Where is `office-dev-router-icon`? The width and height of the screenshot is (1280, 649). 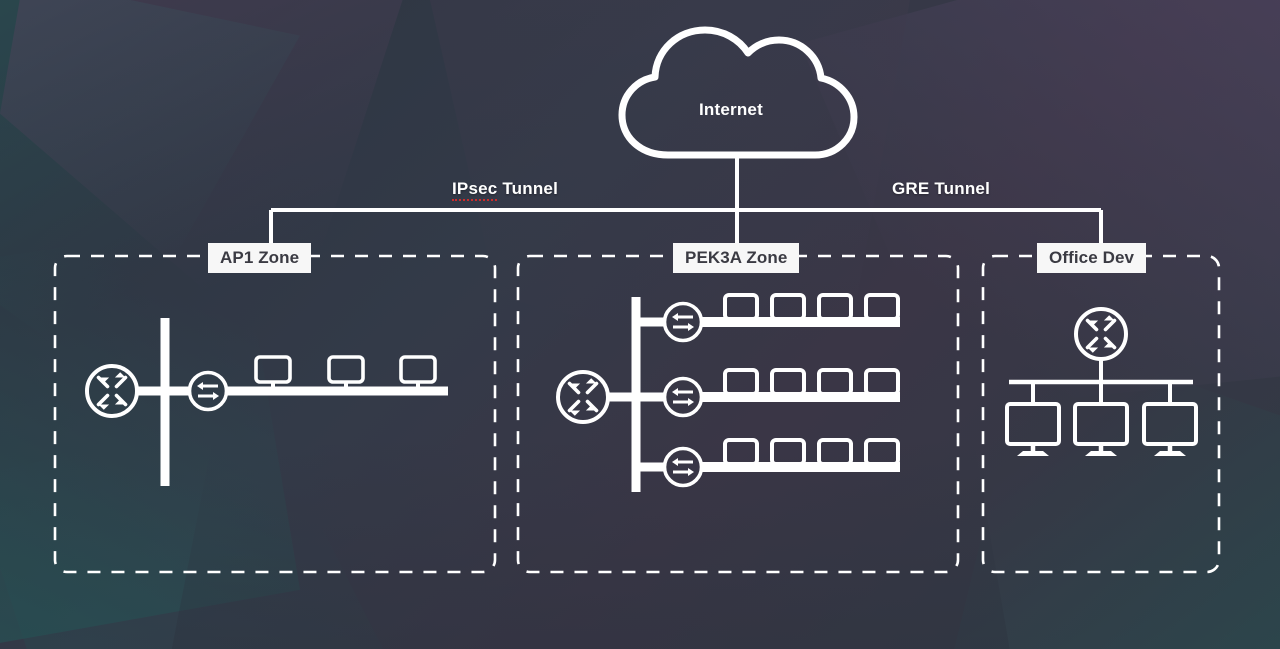
office-dev-router-icon is located at coordinates (1101, 334).